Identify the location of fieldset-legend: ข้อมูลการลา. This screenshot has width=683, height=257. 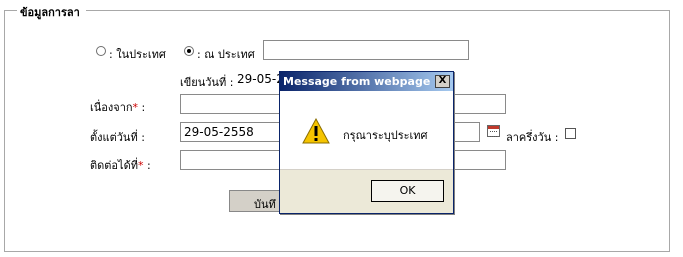
(51, 12).